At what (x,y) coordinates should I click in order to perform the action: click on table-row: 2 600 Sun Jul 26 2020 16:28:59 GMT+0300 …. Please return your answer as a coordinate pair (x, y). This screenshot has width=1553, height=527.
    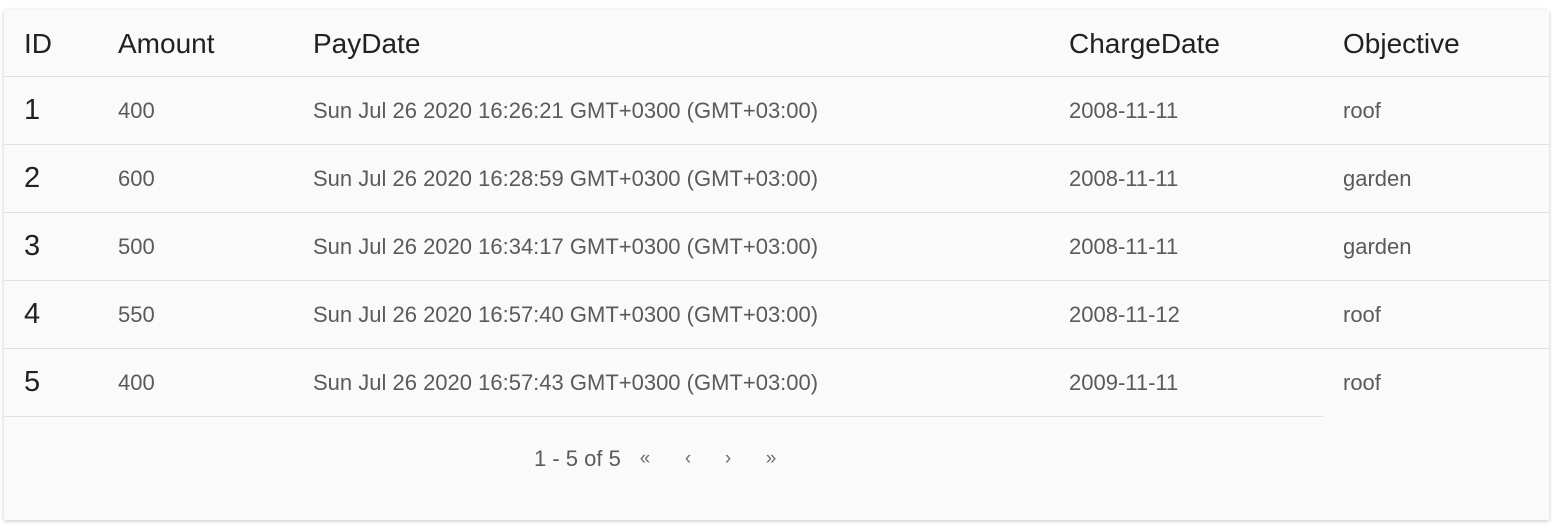
    Looking at the image, I should click on (776, 179).